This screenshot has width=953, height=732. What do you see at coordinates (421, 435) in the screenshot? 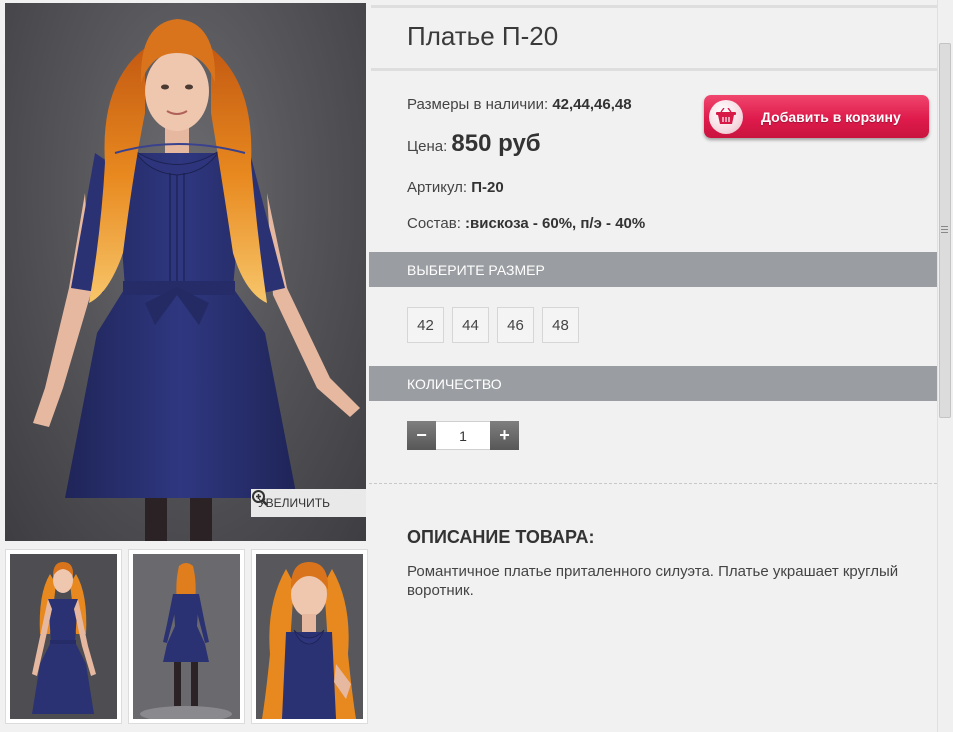
I see `quantity-decrease-button: −` at bounding box center [421, 435].